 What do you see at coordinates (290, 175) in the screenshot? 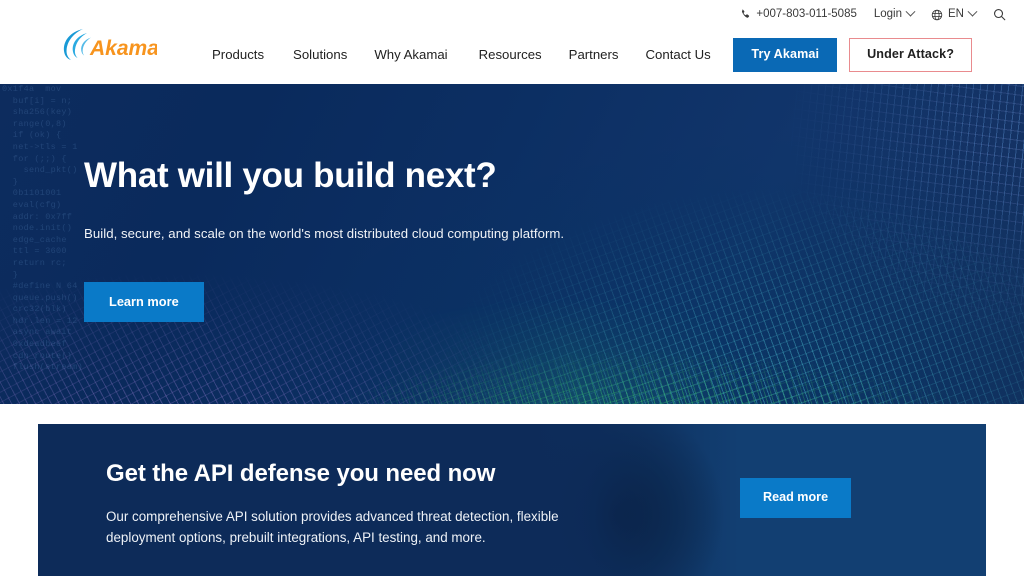
I see `hero-title: What will you build next?` at bounding box center [290, 175].